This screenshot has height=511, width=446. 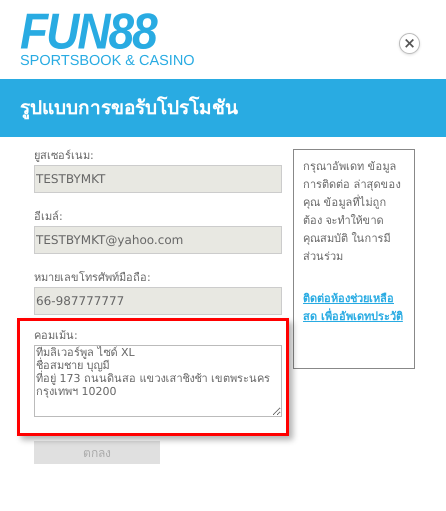 What do you see at coordinates (107, 61) in the screenshot?
I see `logo-tagline: SPORTSBOOK & CASINO` at bounding box center [107, 61].